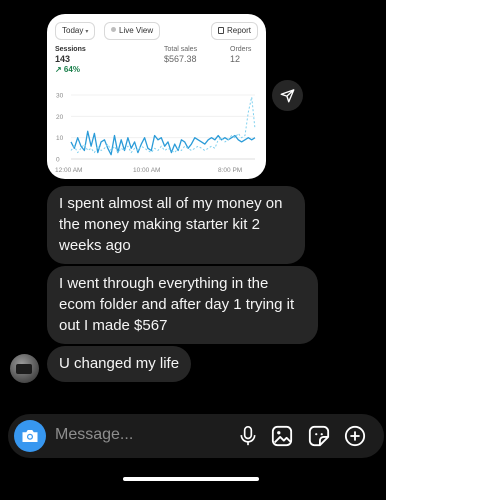  What do you see at coordinates (60, 138) in the screenshot?
I see `chart-y-tick-label: 10` at bounding box center [60, 138].